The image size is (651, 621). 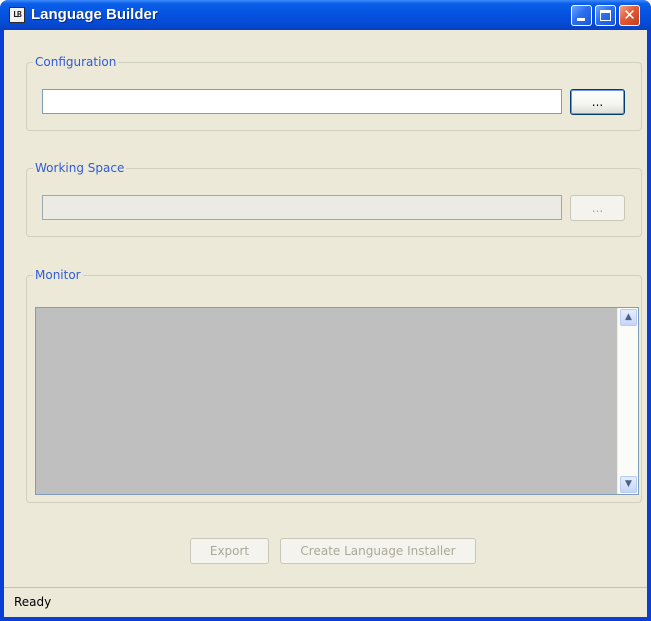 I want to click on chevron-down-icon: ▼, so click(x=628, y=484).